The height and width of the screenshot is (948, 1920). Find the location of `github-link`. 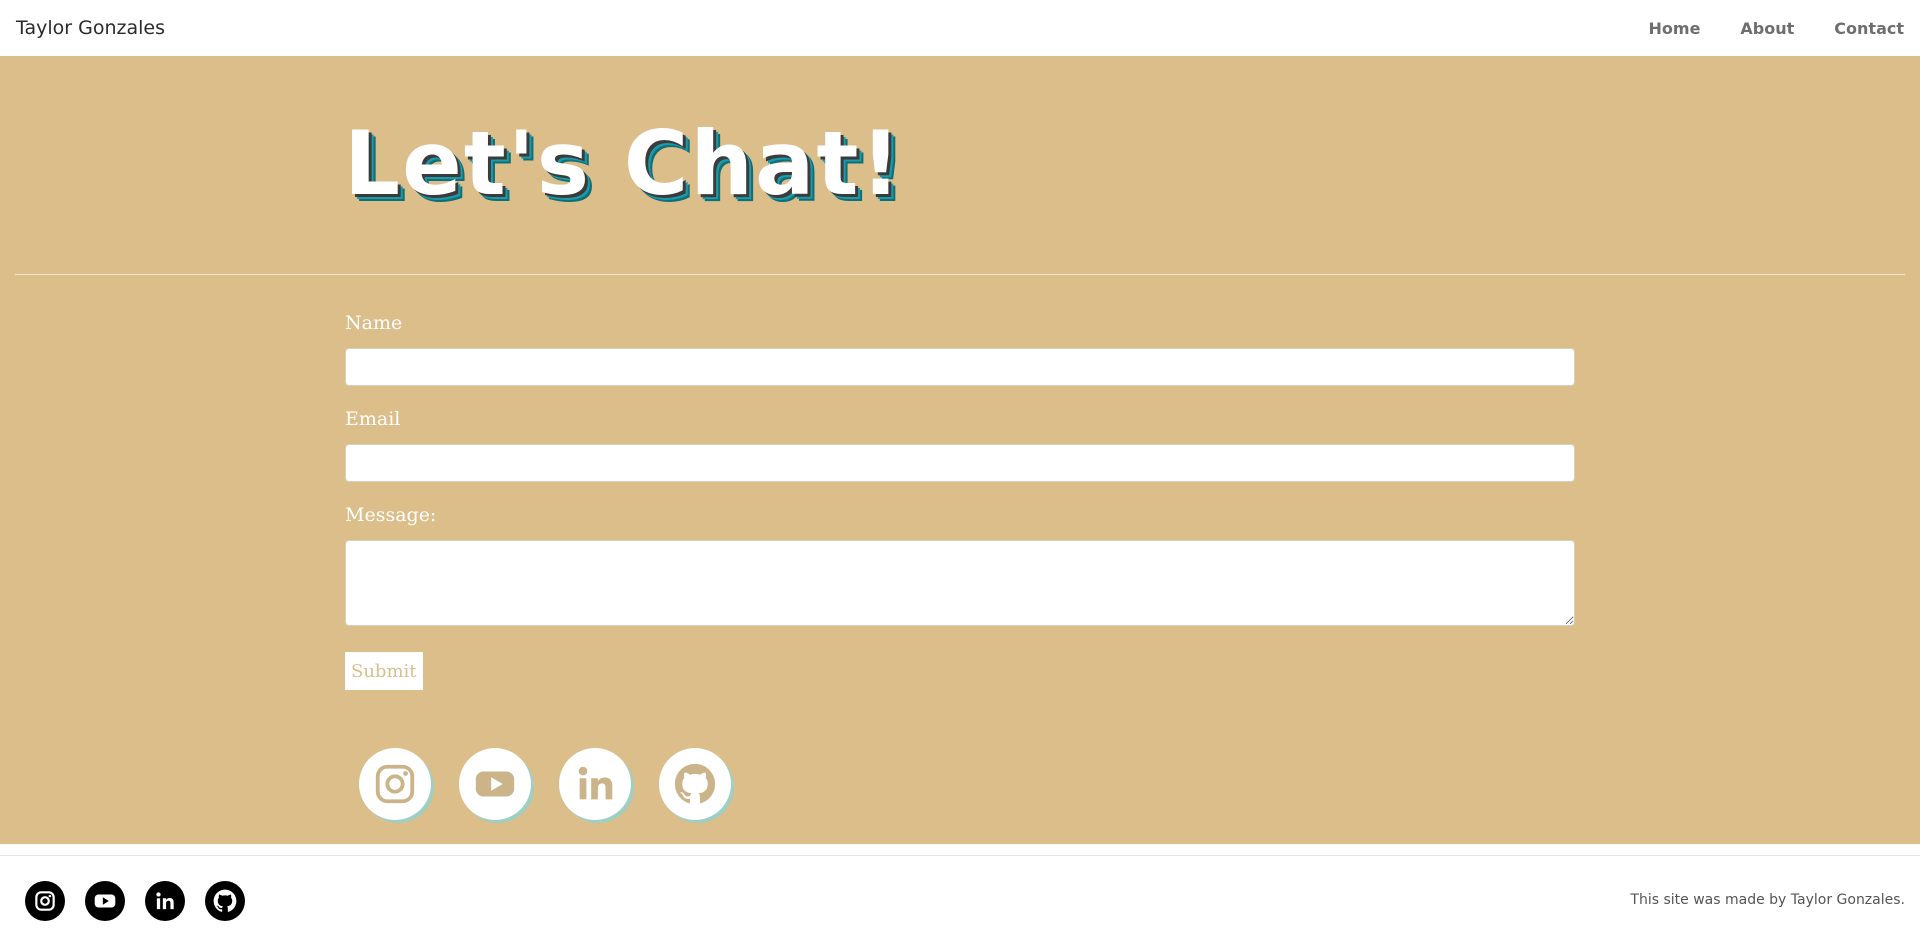

github-link is located at coordinates (695, 784).